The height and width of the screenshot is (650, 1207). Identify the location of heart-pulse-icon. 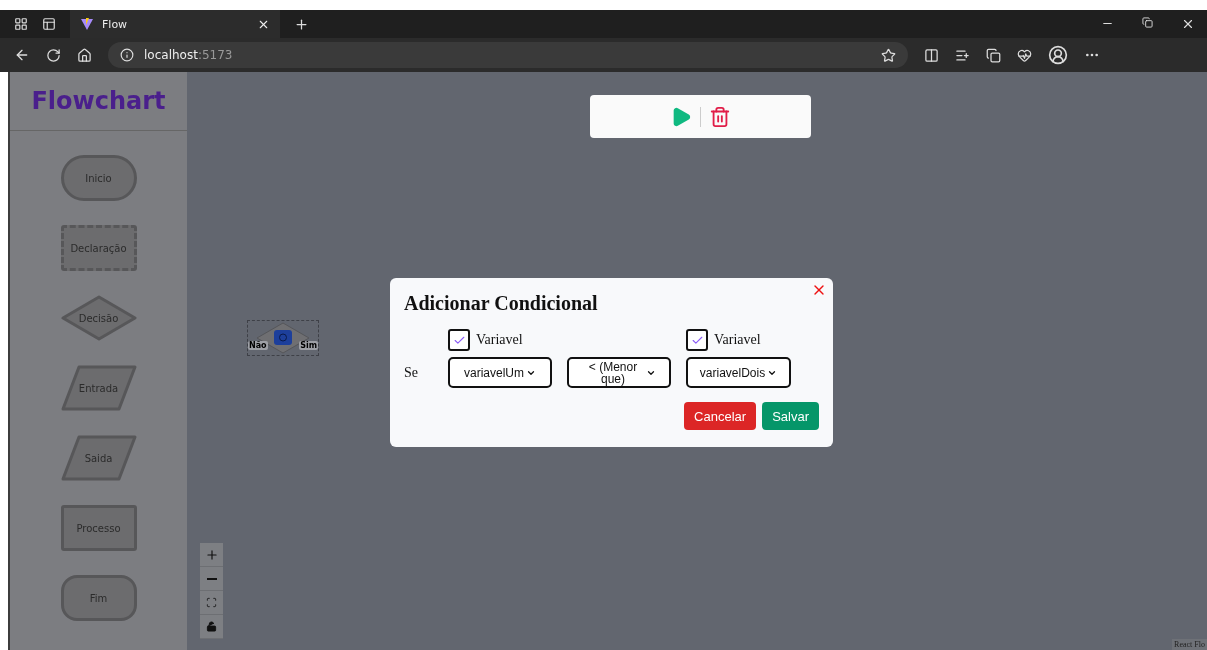
(1024, 55).